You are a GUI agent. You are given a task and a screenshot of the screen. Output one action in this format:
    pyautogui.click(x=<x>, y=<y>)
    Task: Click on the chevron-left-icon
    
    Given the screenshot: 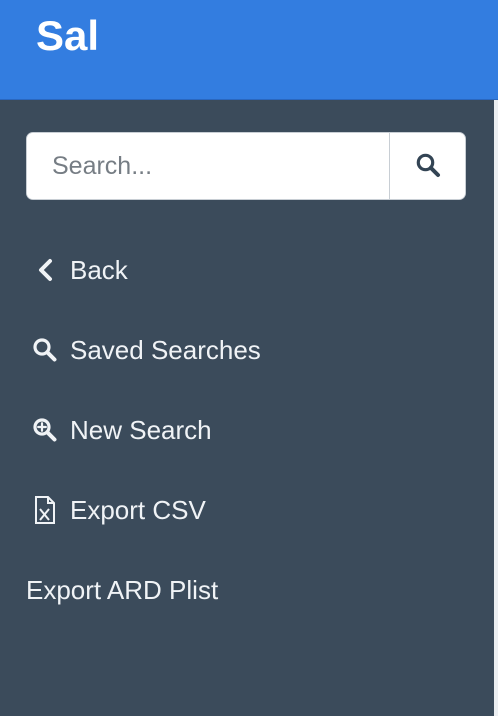 What is the action you would take?
    pyautogui.click(x=45, y=270)
    